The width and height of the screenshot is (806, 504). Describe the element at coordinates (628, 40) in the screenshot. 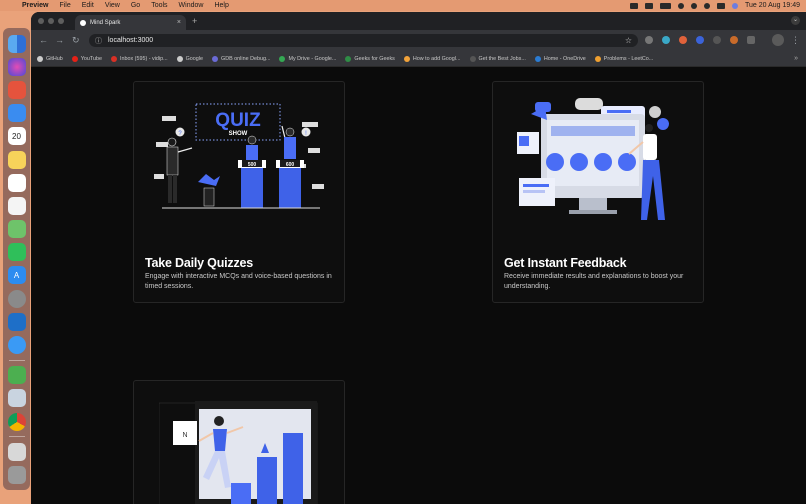

I see `bookmark-star-icon: ☆` at that location.